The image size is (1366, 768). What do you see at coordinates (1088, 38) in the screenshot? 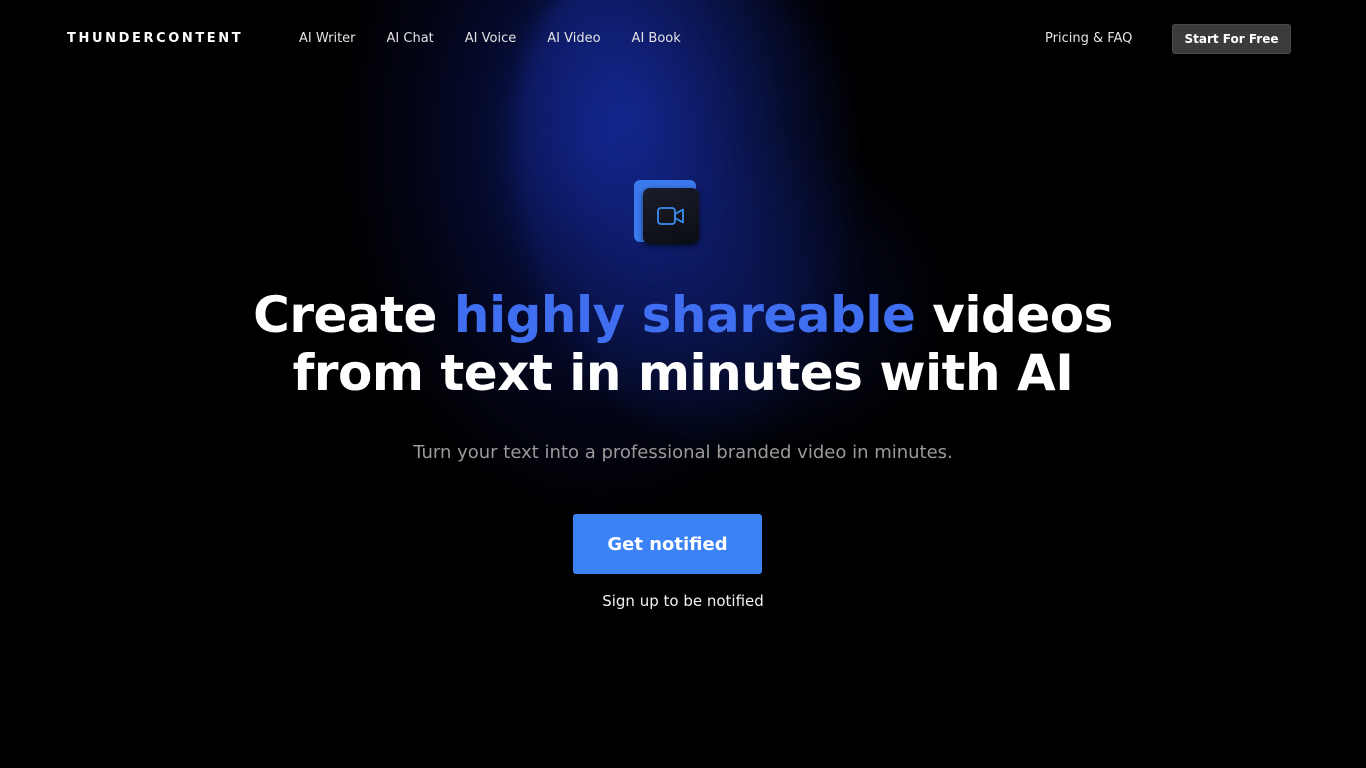
I see `pricing-faq-link: Pricing & FAQ` at bounding box center [1088, 38].